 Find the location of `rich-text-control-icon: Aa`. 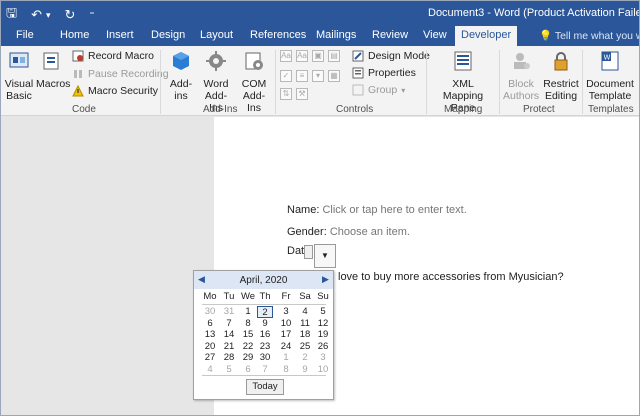

rich-text-control-icon: Aa is located at coordinates (286, 56).